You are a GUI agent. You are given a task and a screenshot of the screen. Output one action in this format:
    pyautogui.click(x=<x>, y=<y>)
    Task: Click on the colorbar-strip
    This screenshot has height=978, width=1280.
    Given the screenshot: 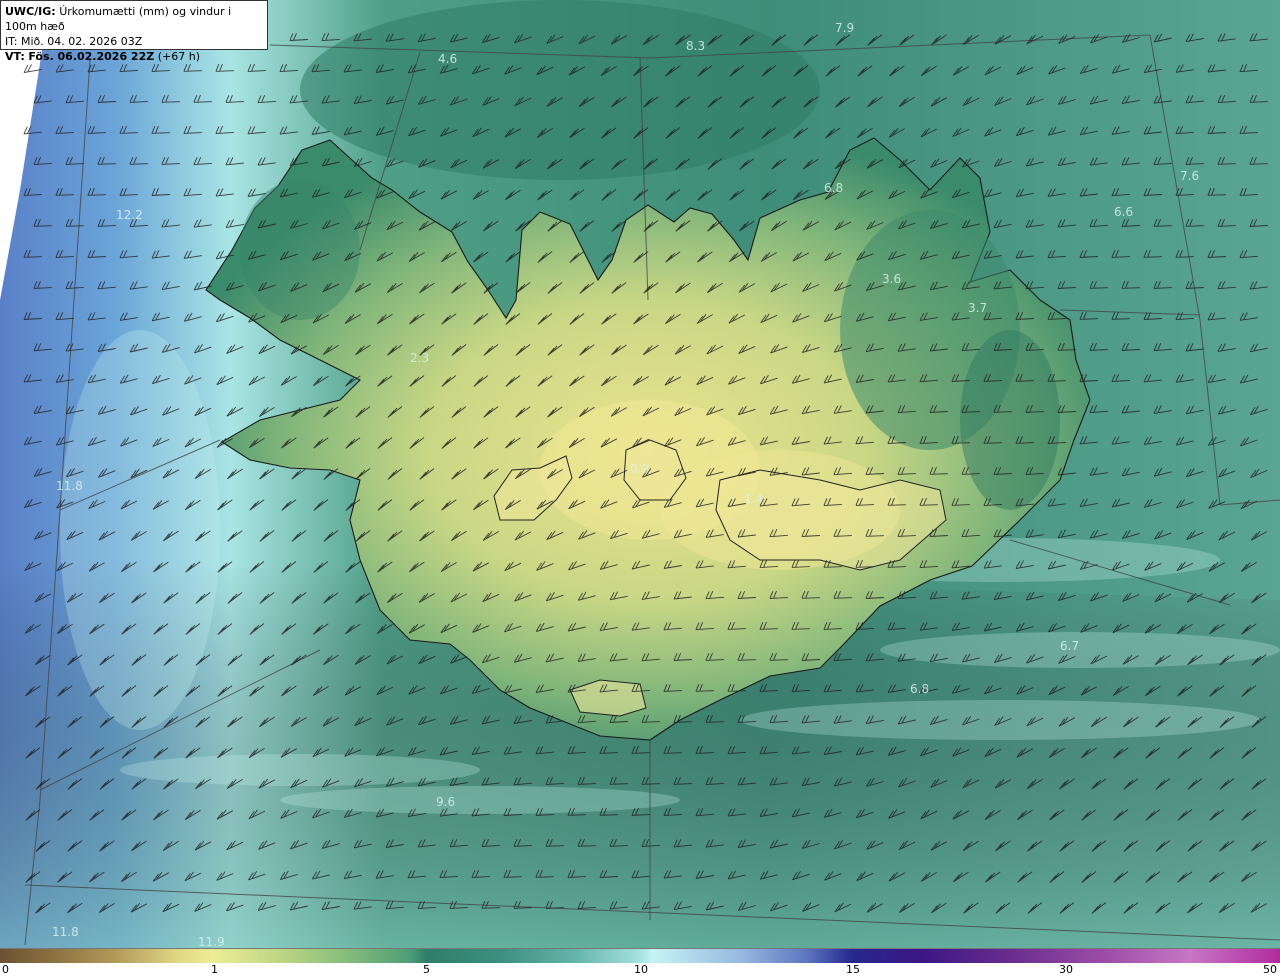 What is the action you would take?
    pyautogui.click(x=640, y=955)
    